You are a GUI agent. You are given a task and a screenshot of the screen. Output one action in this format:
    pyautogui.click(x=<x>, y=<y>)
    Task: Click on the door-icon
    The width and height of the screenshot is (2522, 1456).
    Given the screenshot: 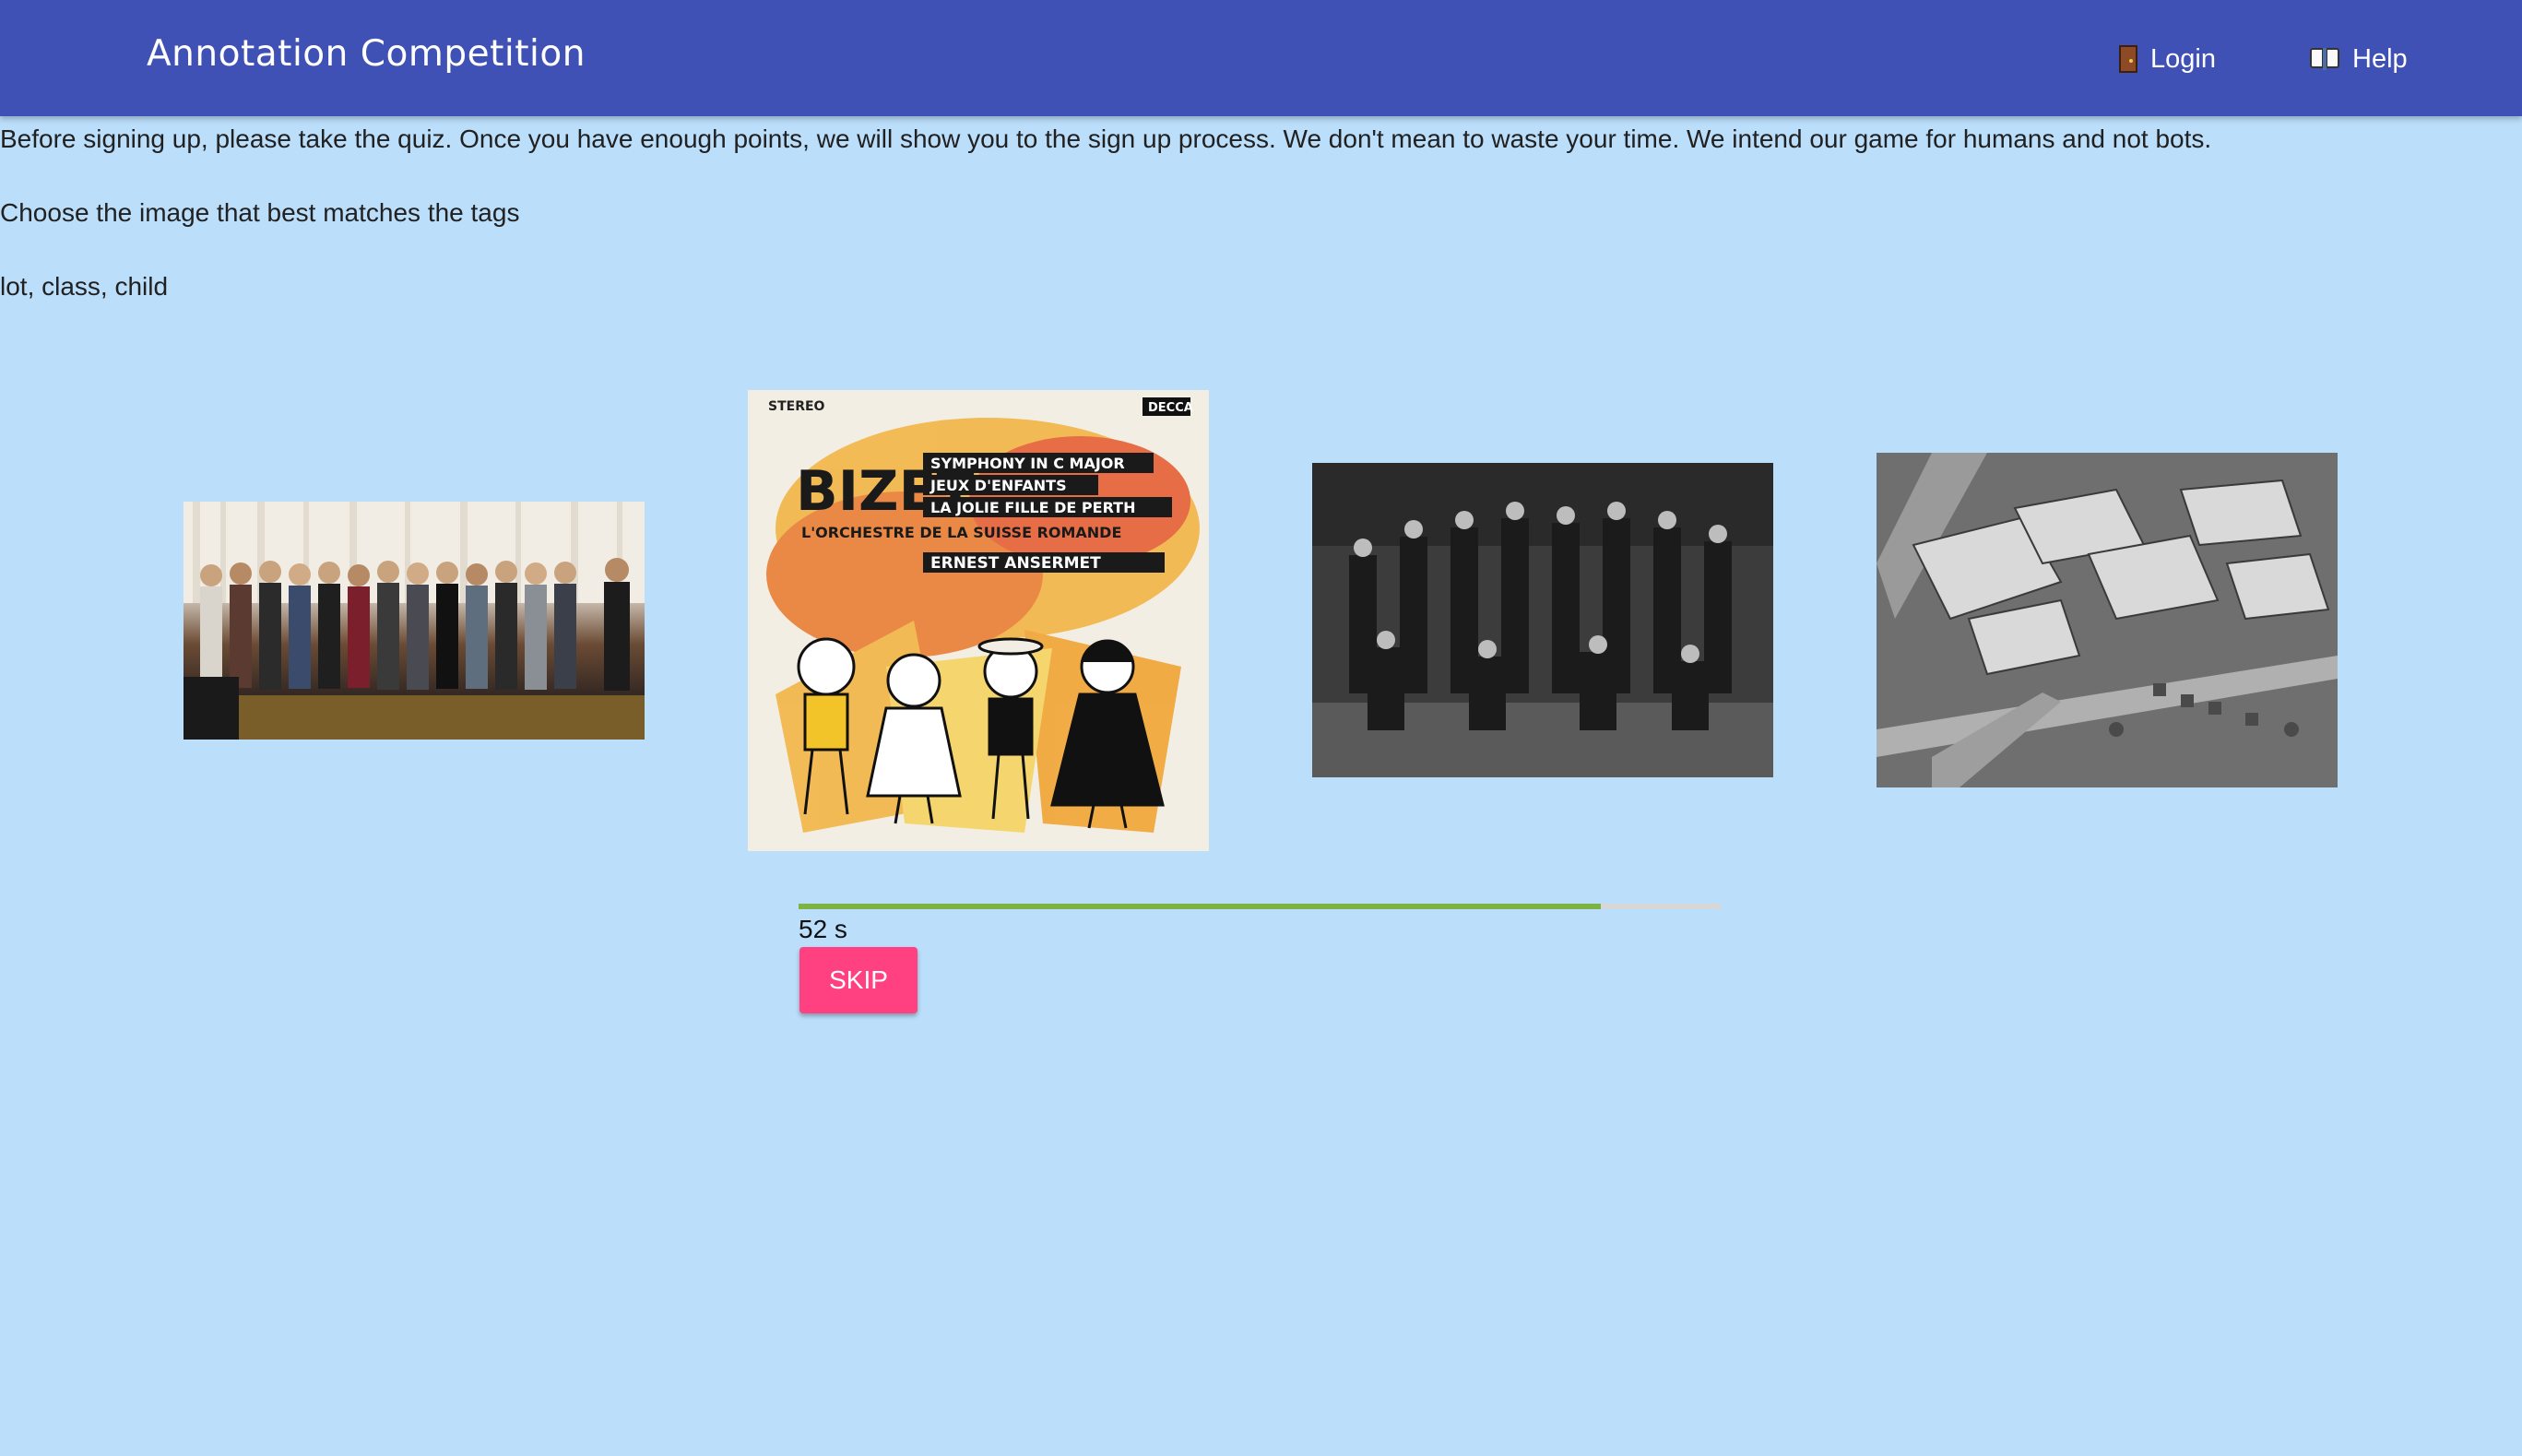 What is the action you would take?
    pyautogui.click(x=2128, y=59)
    